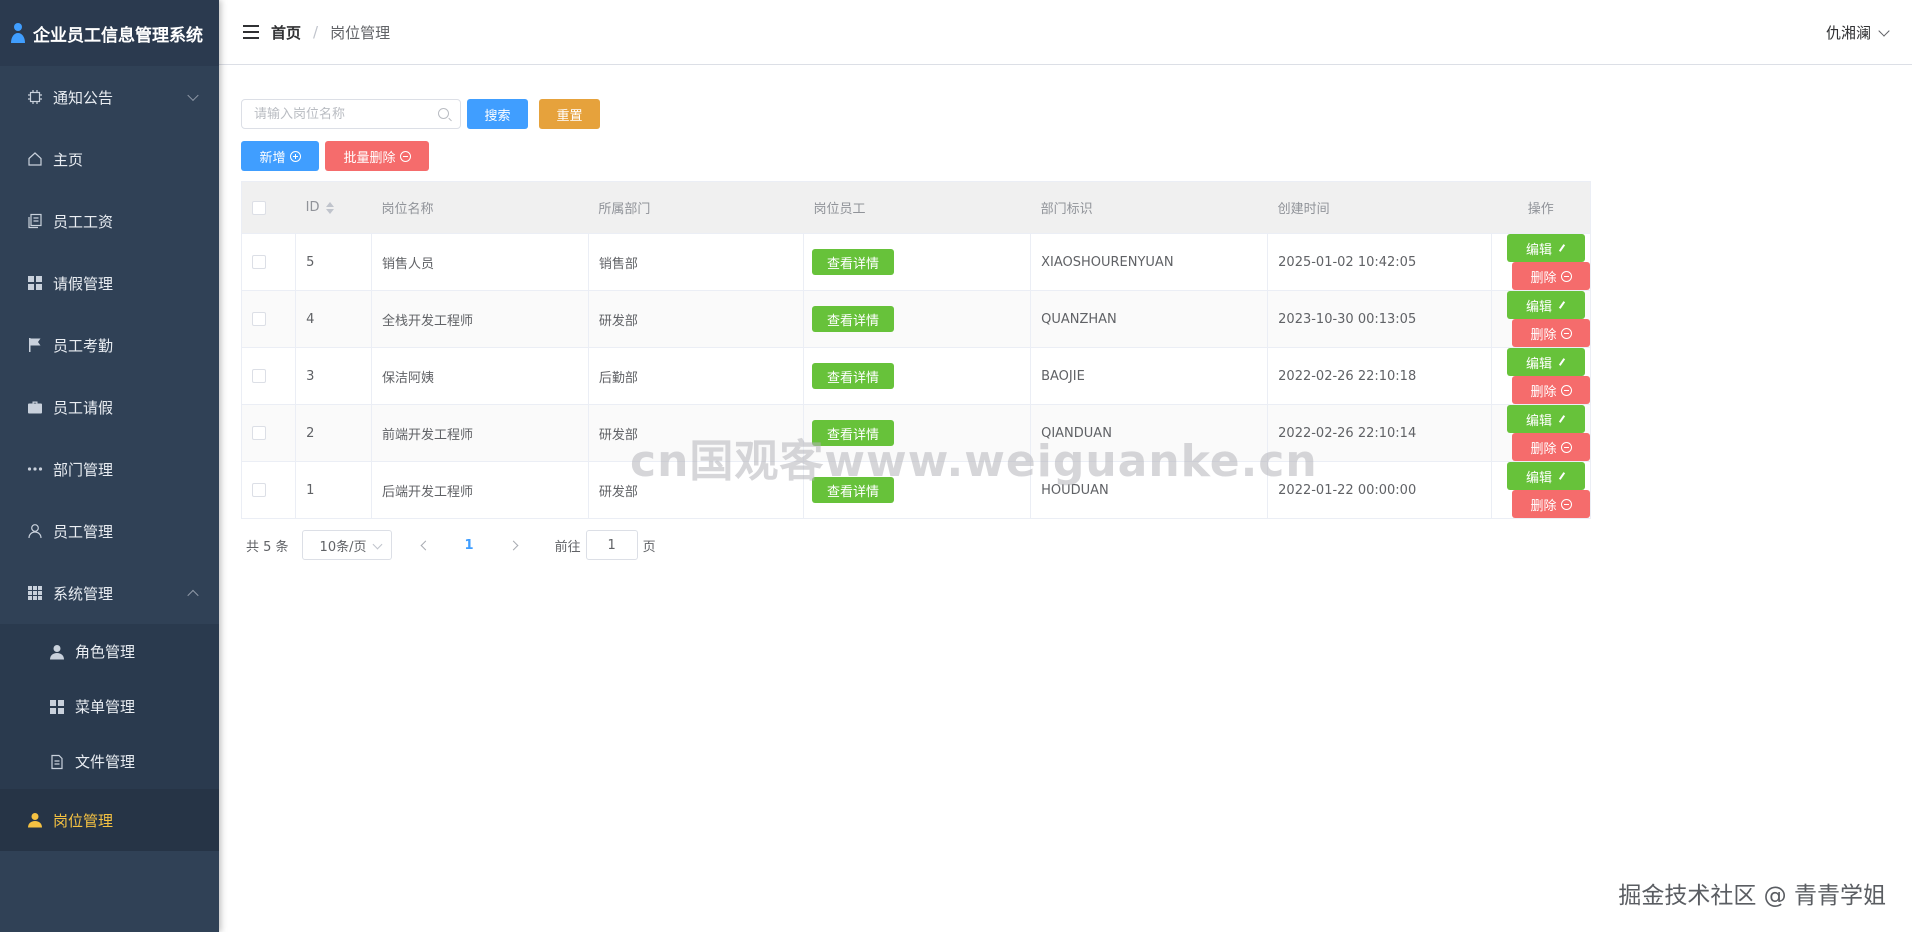 Image resolution: width=1912 pixels, height=932 pixels. What do you see at coordinates (251, 32) in the screenshot?
I see `hamburger-icon` at bounding box center [251, 32].